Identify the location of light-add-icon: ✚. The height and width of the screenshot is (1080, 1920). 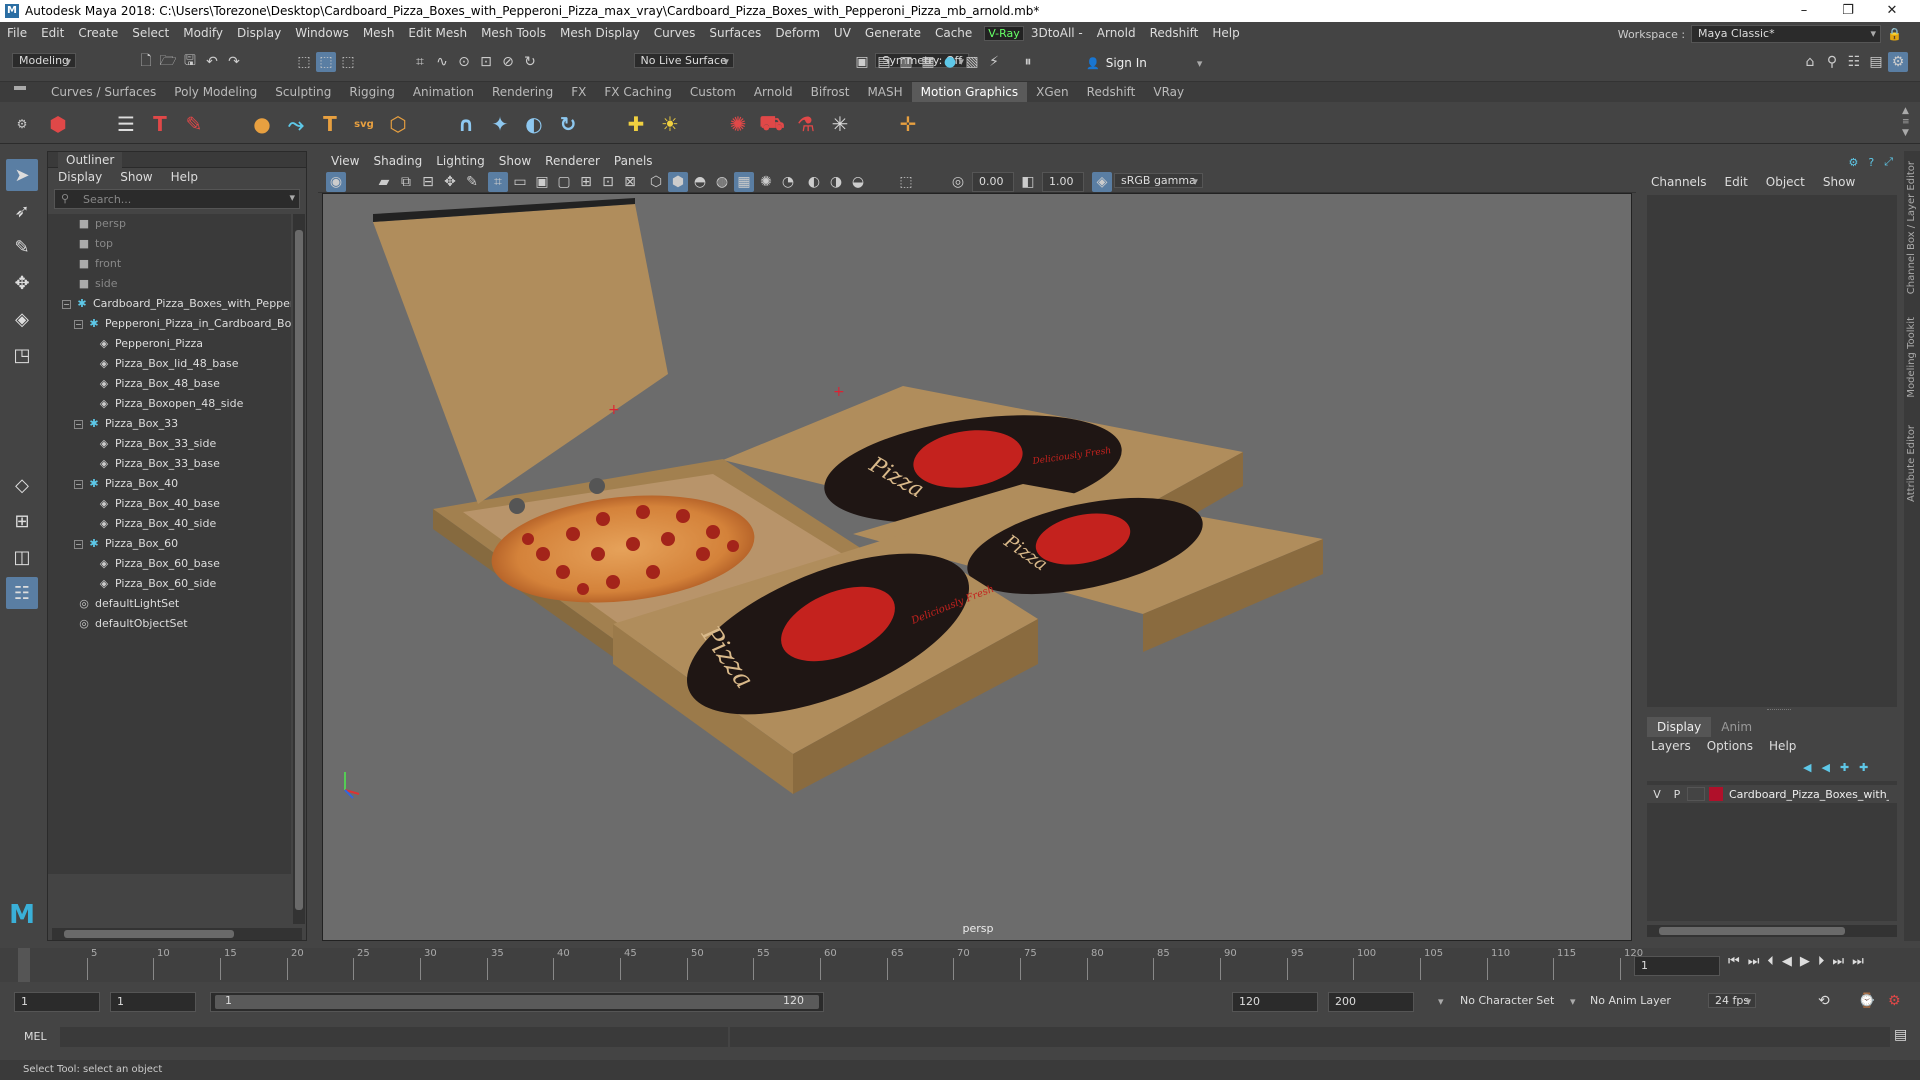
(636, 124).